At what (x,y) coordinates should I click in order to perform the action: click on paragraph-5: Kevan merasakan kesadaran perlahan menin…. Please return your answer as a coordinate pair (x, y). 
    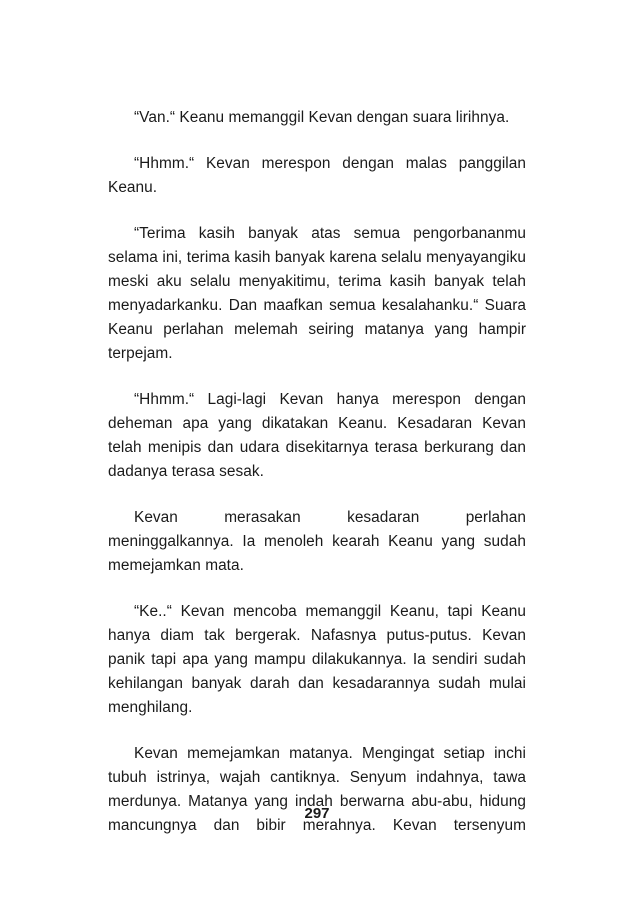
    Looking at the image, I should click on (317, 541).